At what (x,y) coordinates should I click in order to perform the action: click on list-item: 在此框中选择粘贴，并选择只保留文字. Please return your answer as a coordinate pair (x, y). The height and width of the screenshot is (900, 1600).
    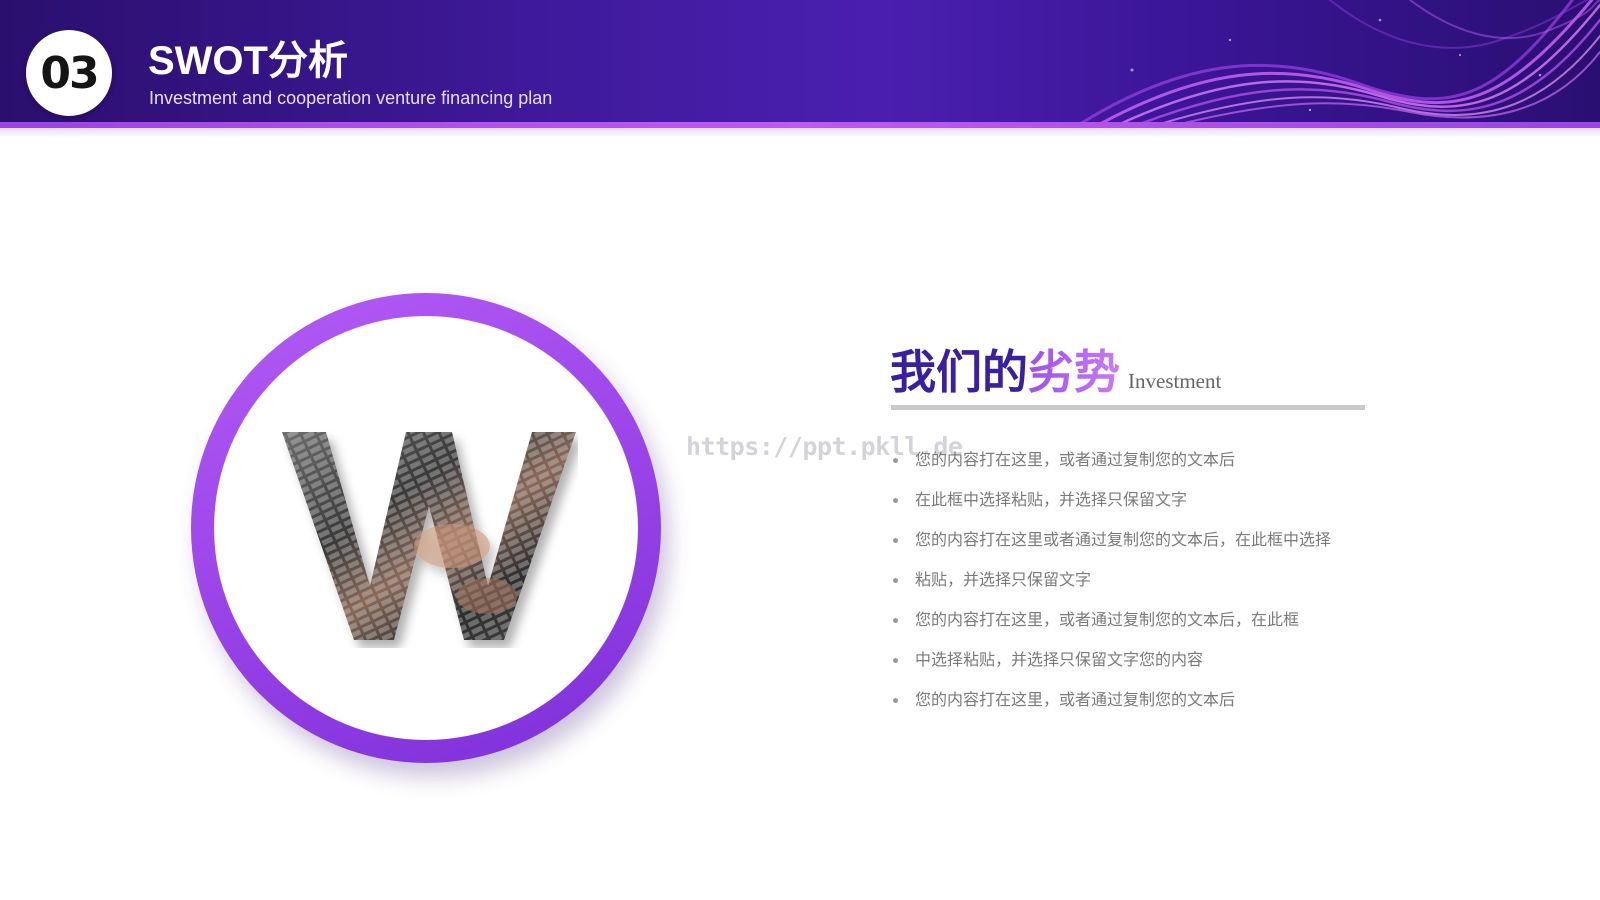
    Looking at the image, I should click on (1112, 508).